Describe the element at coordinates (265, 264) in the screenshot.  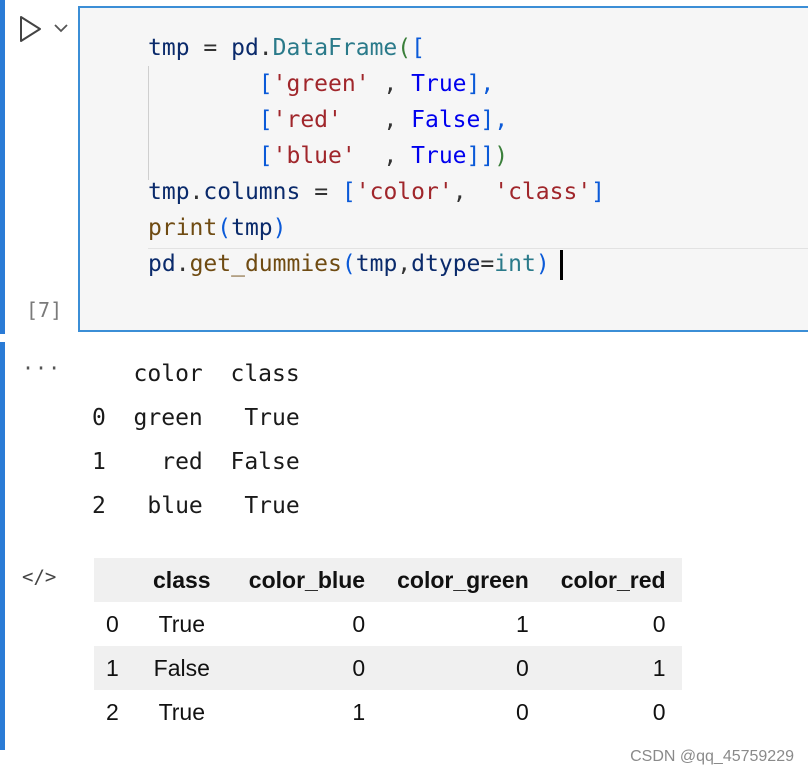
I see `code-token: get_dummies` at that location.